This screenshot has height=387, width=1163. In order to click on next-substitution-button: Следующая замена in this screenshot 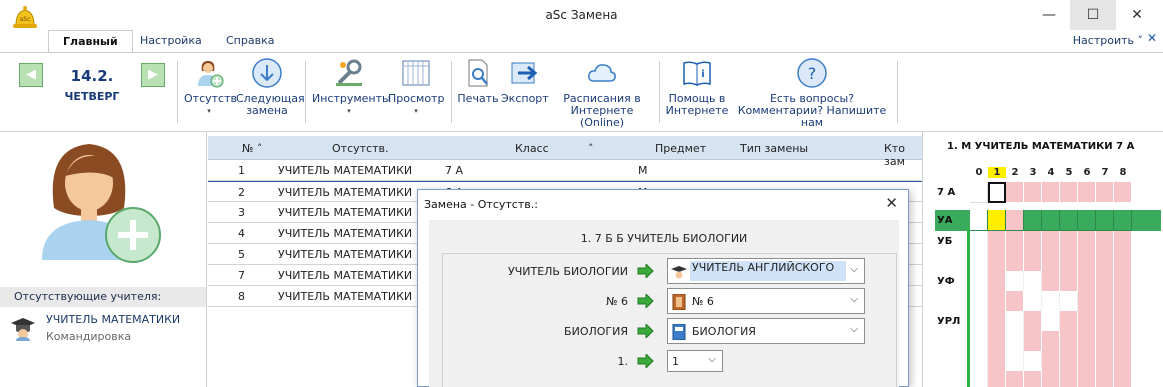, I will do `click(270, 87)`.